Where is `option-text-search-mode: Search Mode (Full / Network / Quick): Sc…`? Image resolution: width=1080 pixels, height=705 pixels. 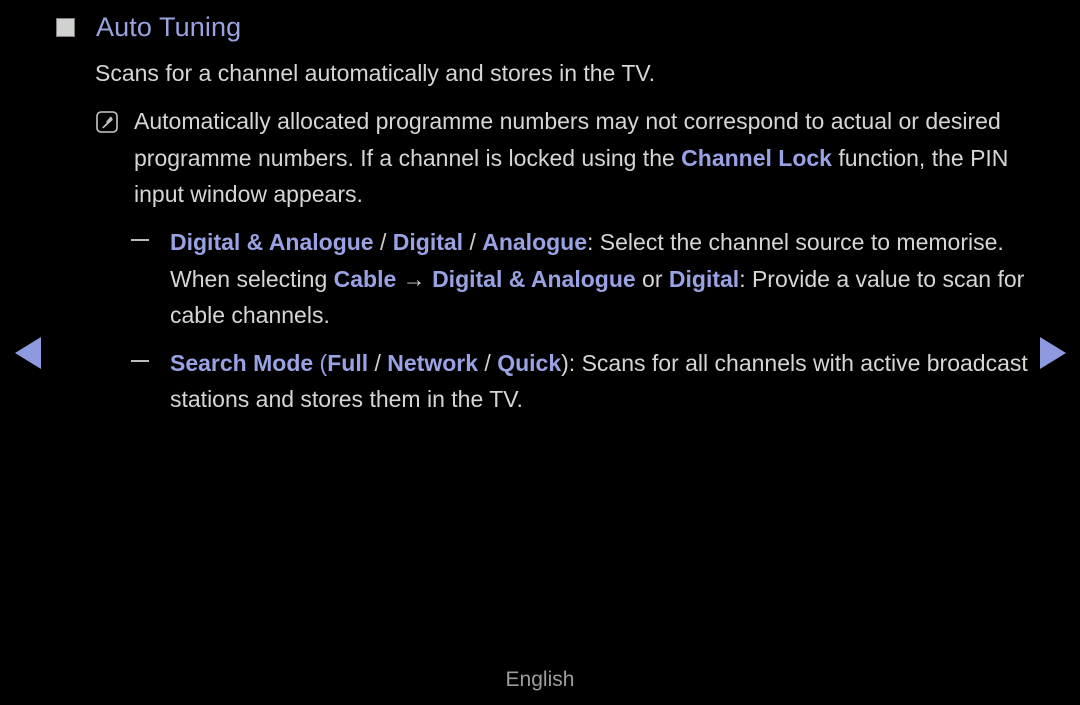 option-text-search-mode: Search Mode (Full / Network / Quick): Sc… is located at coordinates (600, 381).